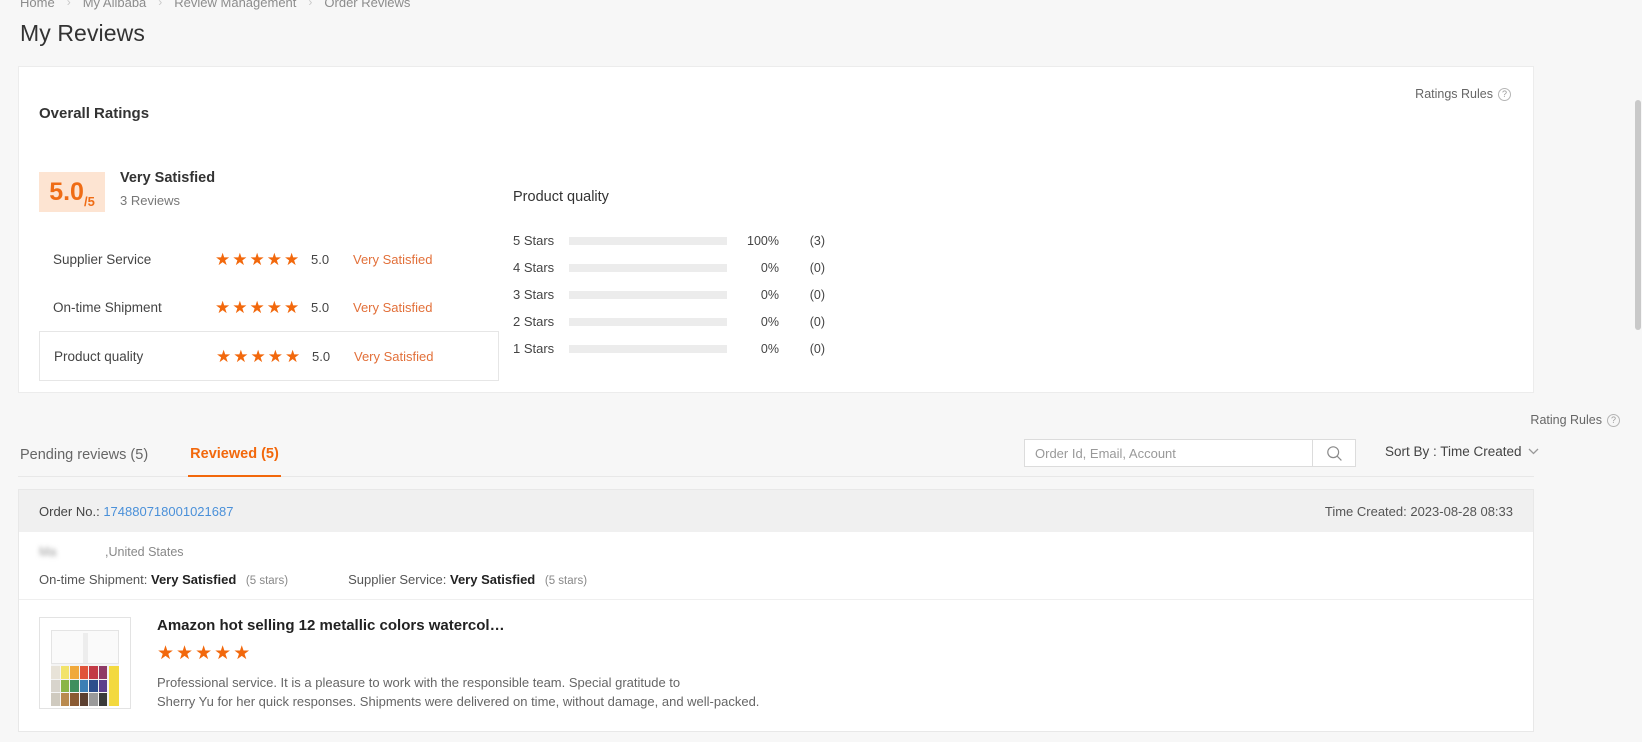 The image size is (1642, 742). I want to click on supplier-service-value: Very Satisfied, so click(492, 579).